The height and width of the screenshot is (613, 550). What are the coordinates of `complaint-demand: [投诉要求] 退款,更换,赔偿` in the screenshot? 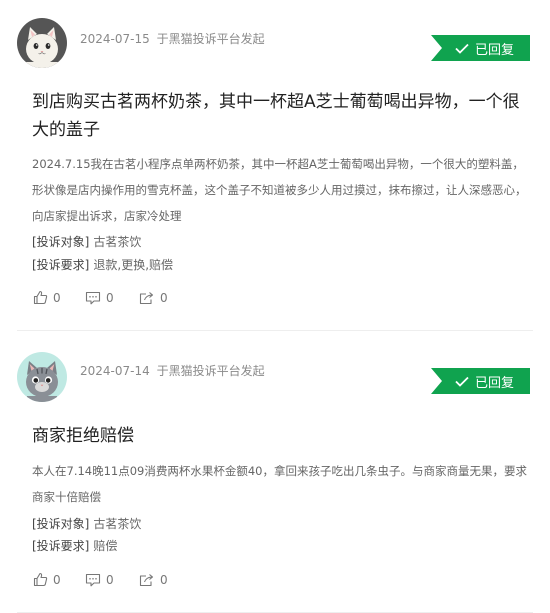 It's located at (102, 264).